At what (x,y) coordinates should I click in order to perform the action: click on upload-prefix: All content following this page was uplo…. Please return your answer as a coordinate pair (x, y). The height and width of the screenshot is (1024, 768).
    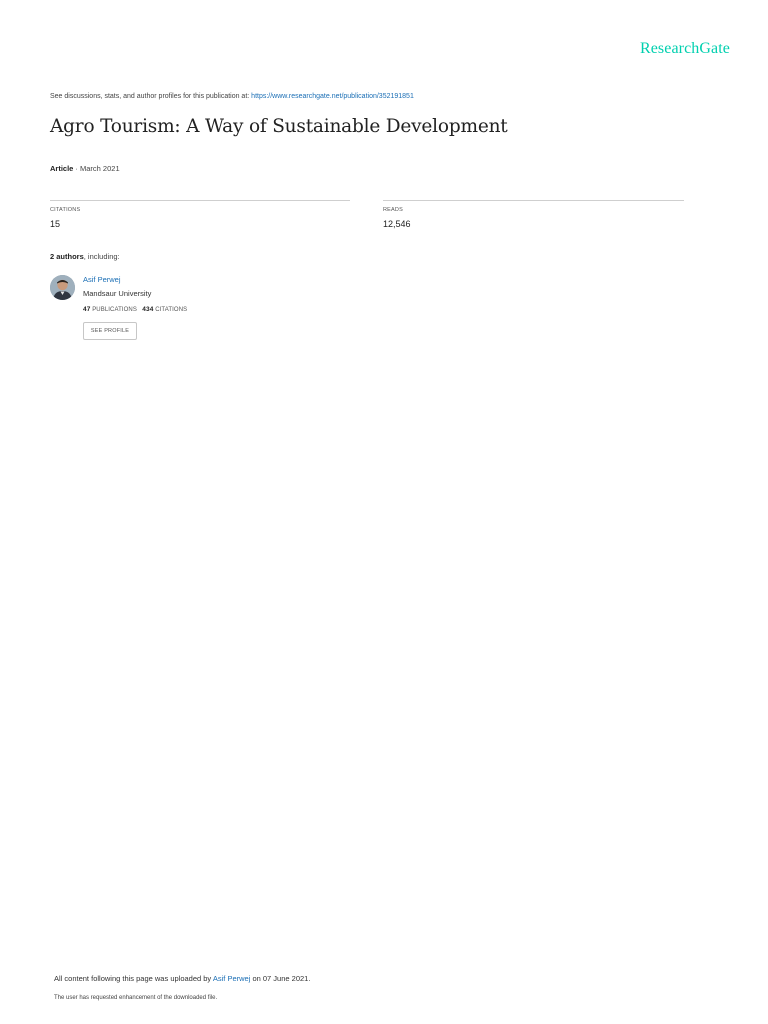
    Looking at the image, I should click on (133, 978).